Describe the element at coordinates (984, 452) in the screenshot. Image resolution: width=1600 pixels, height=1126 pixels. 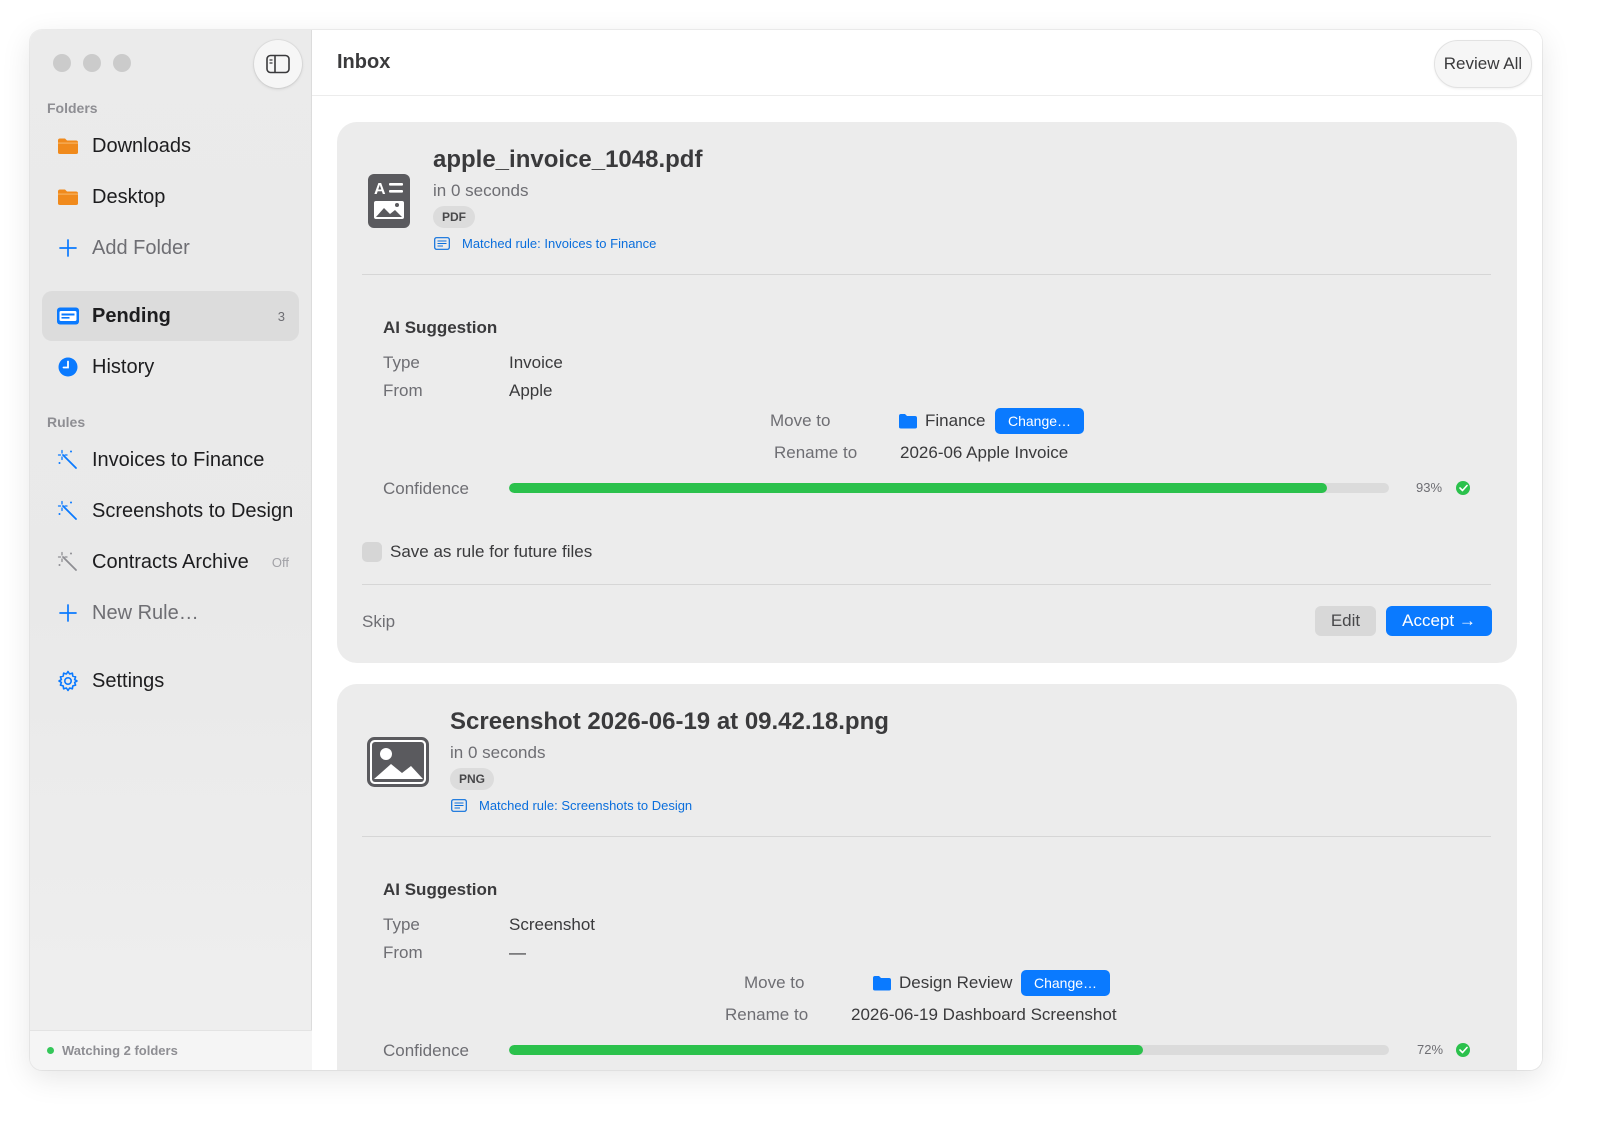
I see `rename-to-value: 2026-06 Apple Invoice` at that location.